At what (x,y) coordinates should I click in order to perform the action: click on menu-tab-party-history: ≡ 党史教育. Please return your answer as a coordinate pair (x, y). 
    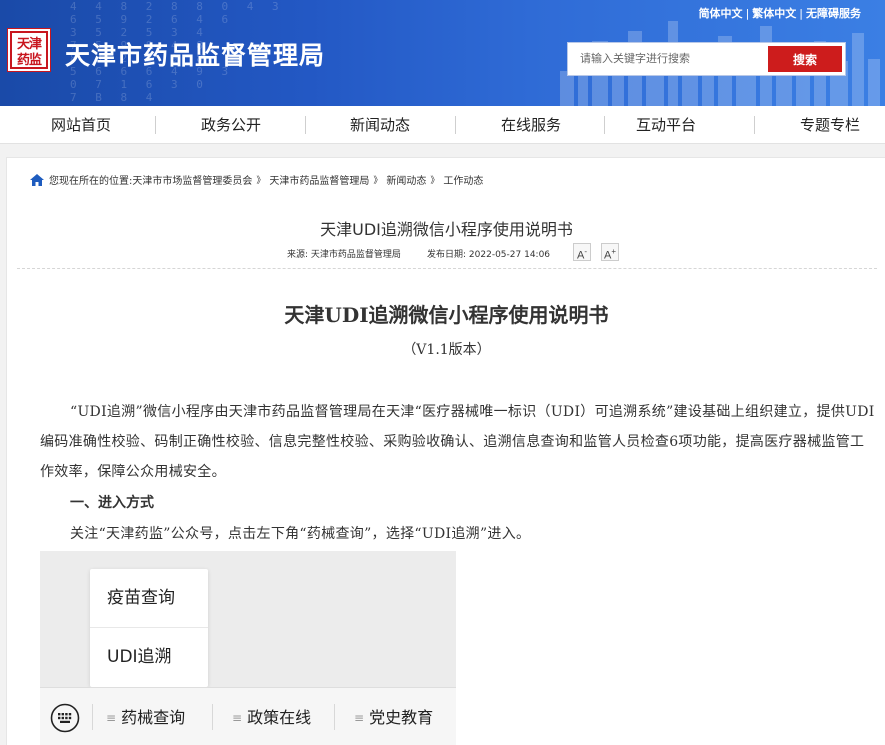
    Looking at the image, I should click on (394, 717).